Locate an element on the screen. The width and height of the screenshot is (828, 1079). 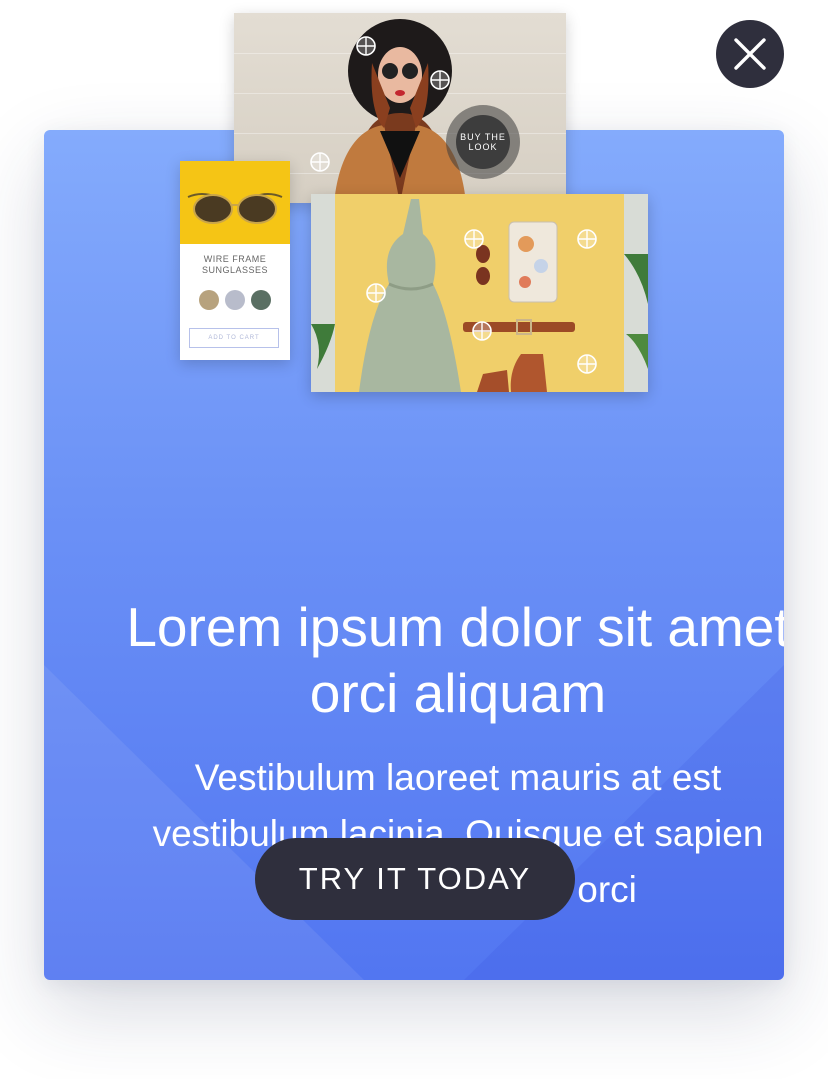
add-to-cart-button: ADD TO CART is located at coordinates (234, 338).